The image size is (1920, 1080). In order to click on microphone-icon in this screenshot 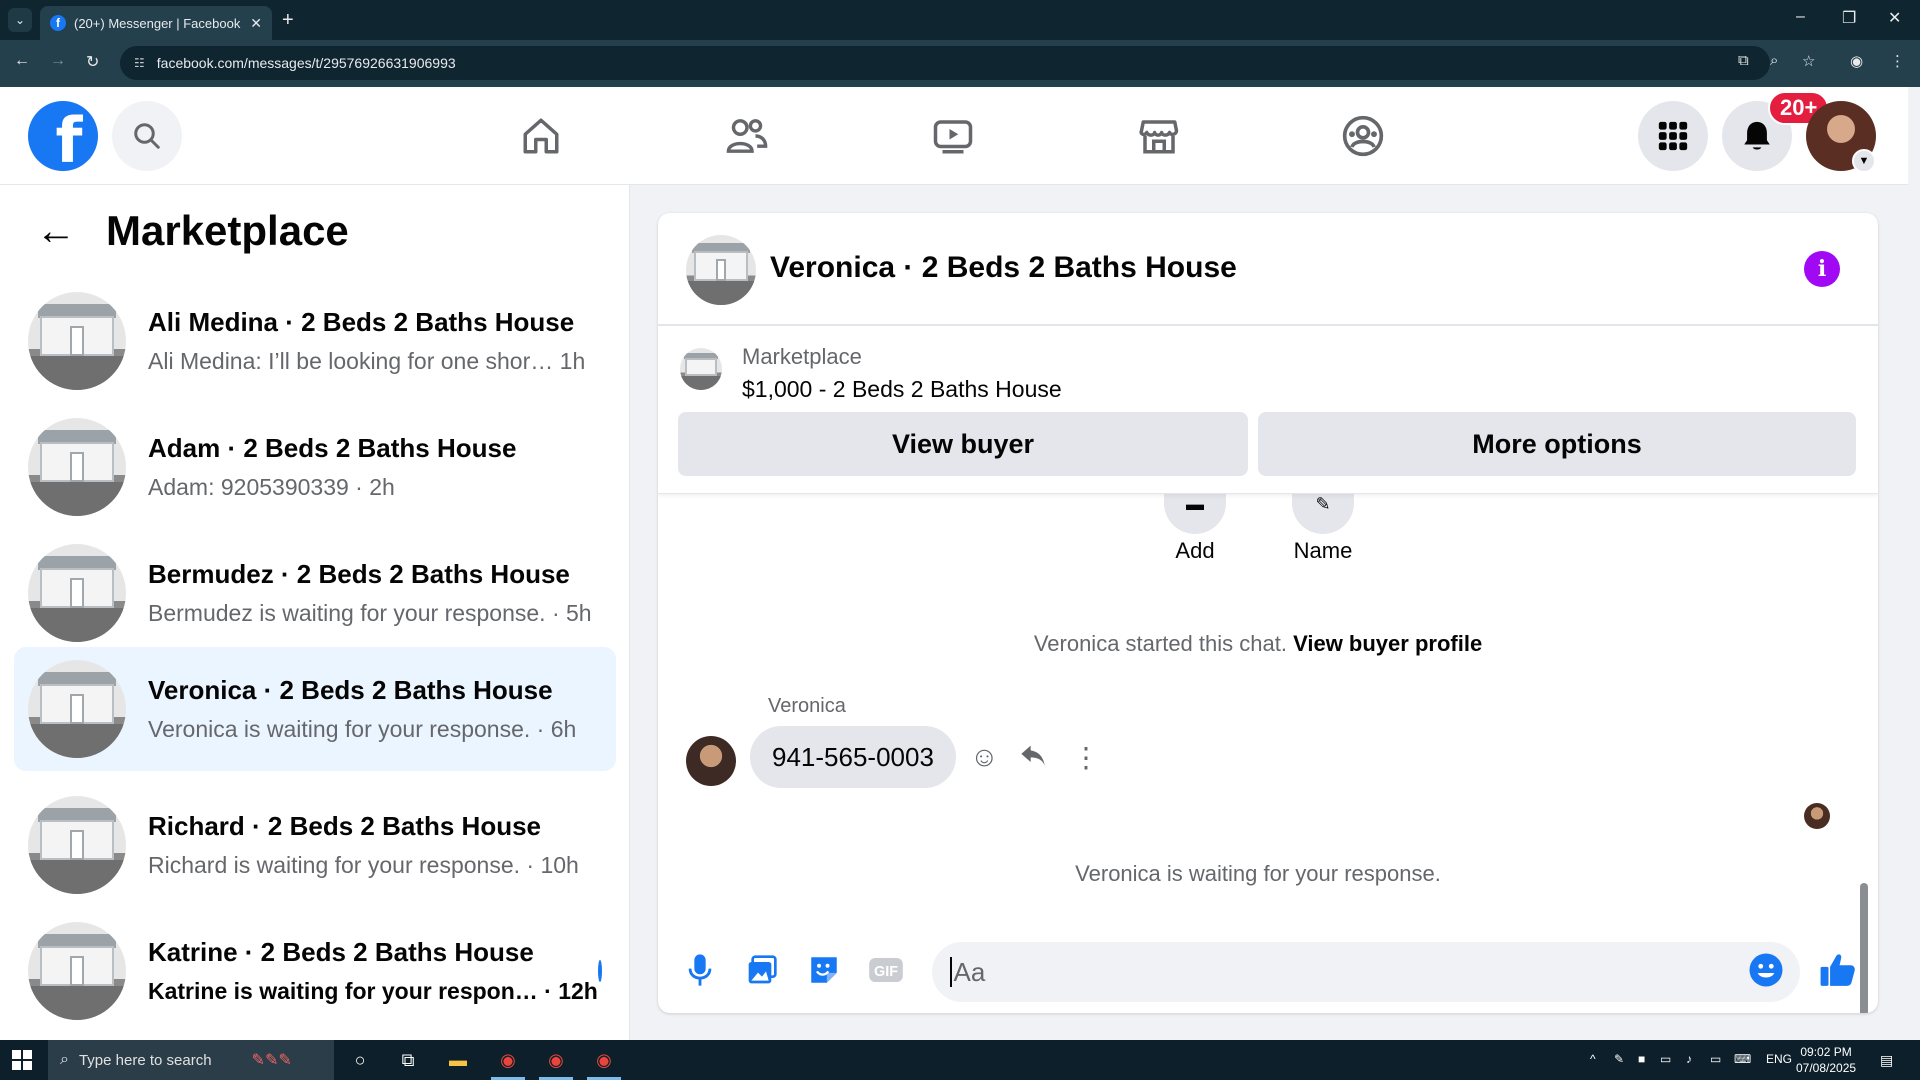, I will do `click(700, 970)`.